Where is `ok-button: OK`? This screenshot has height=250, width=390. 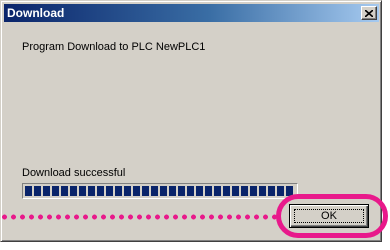 ok-button: OK is located at coordinates (329, 216).